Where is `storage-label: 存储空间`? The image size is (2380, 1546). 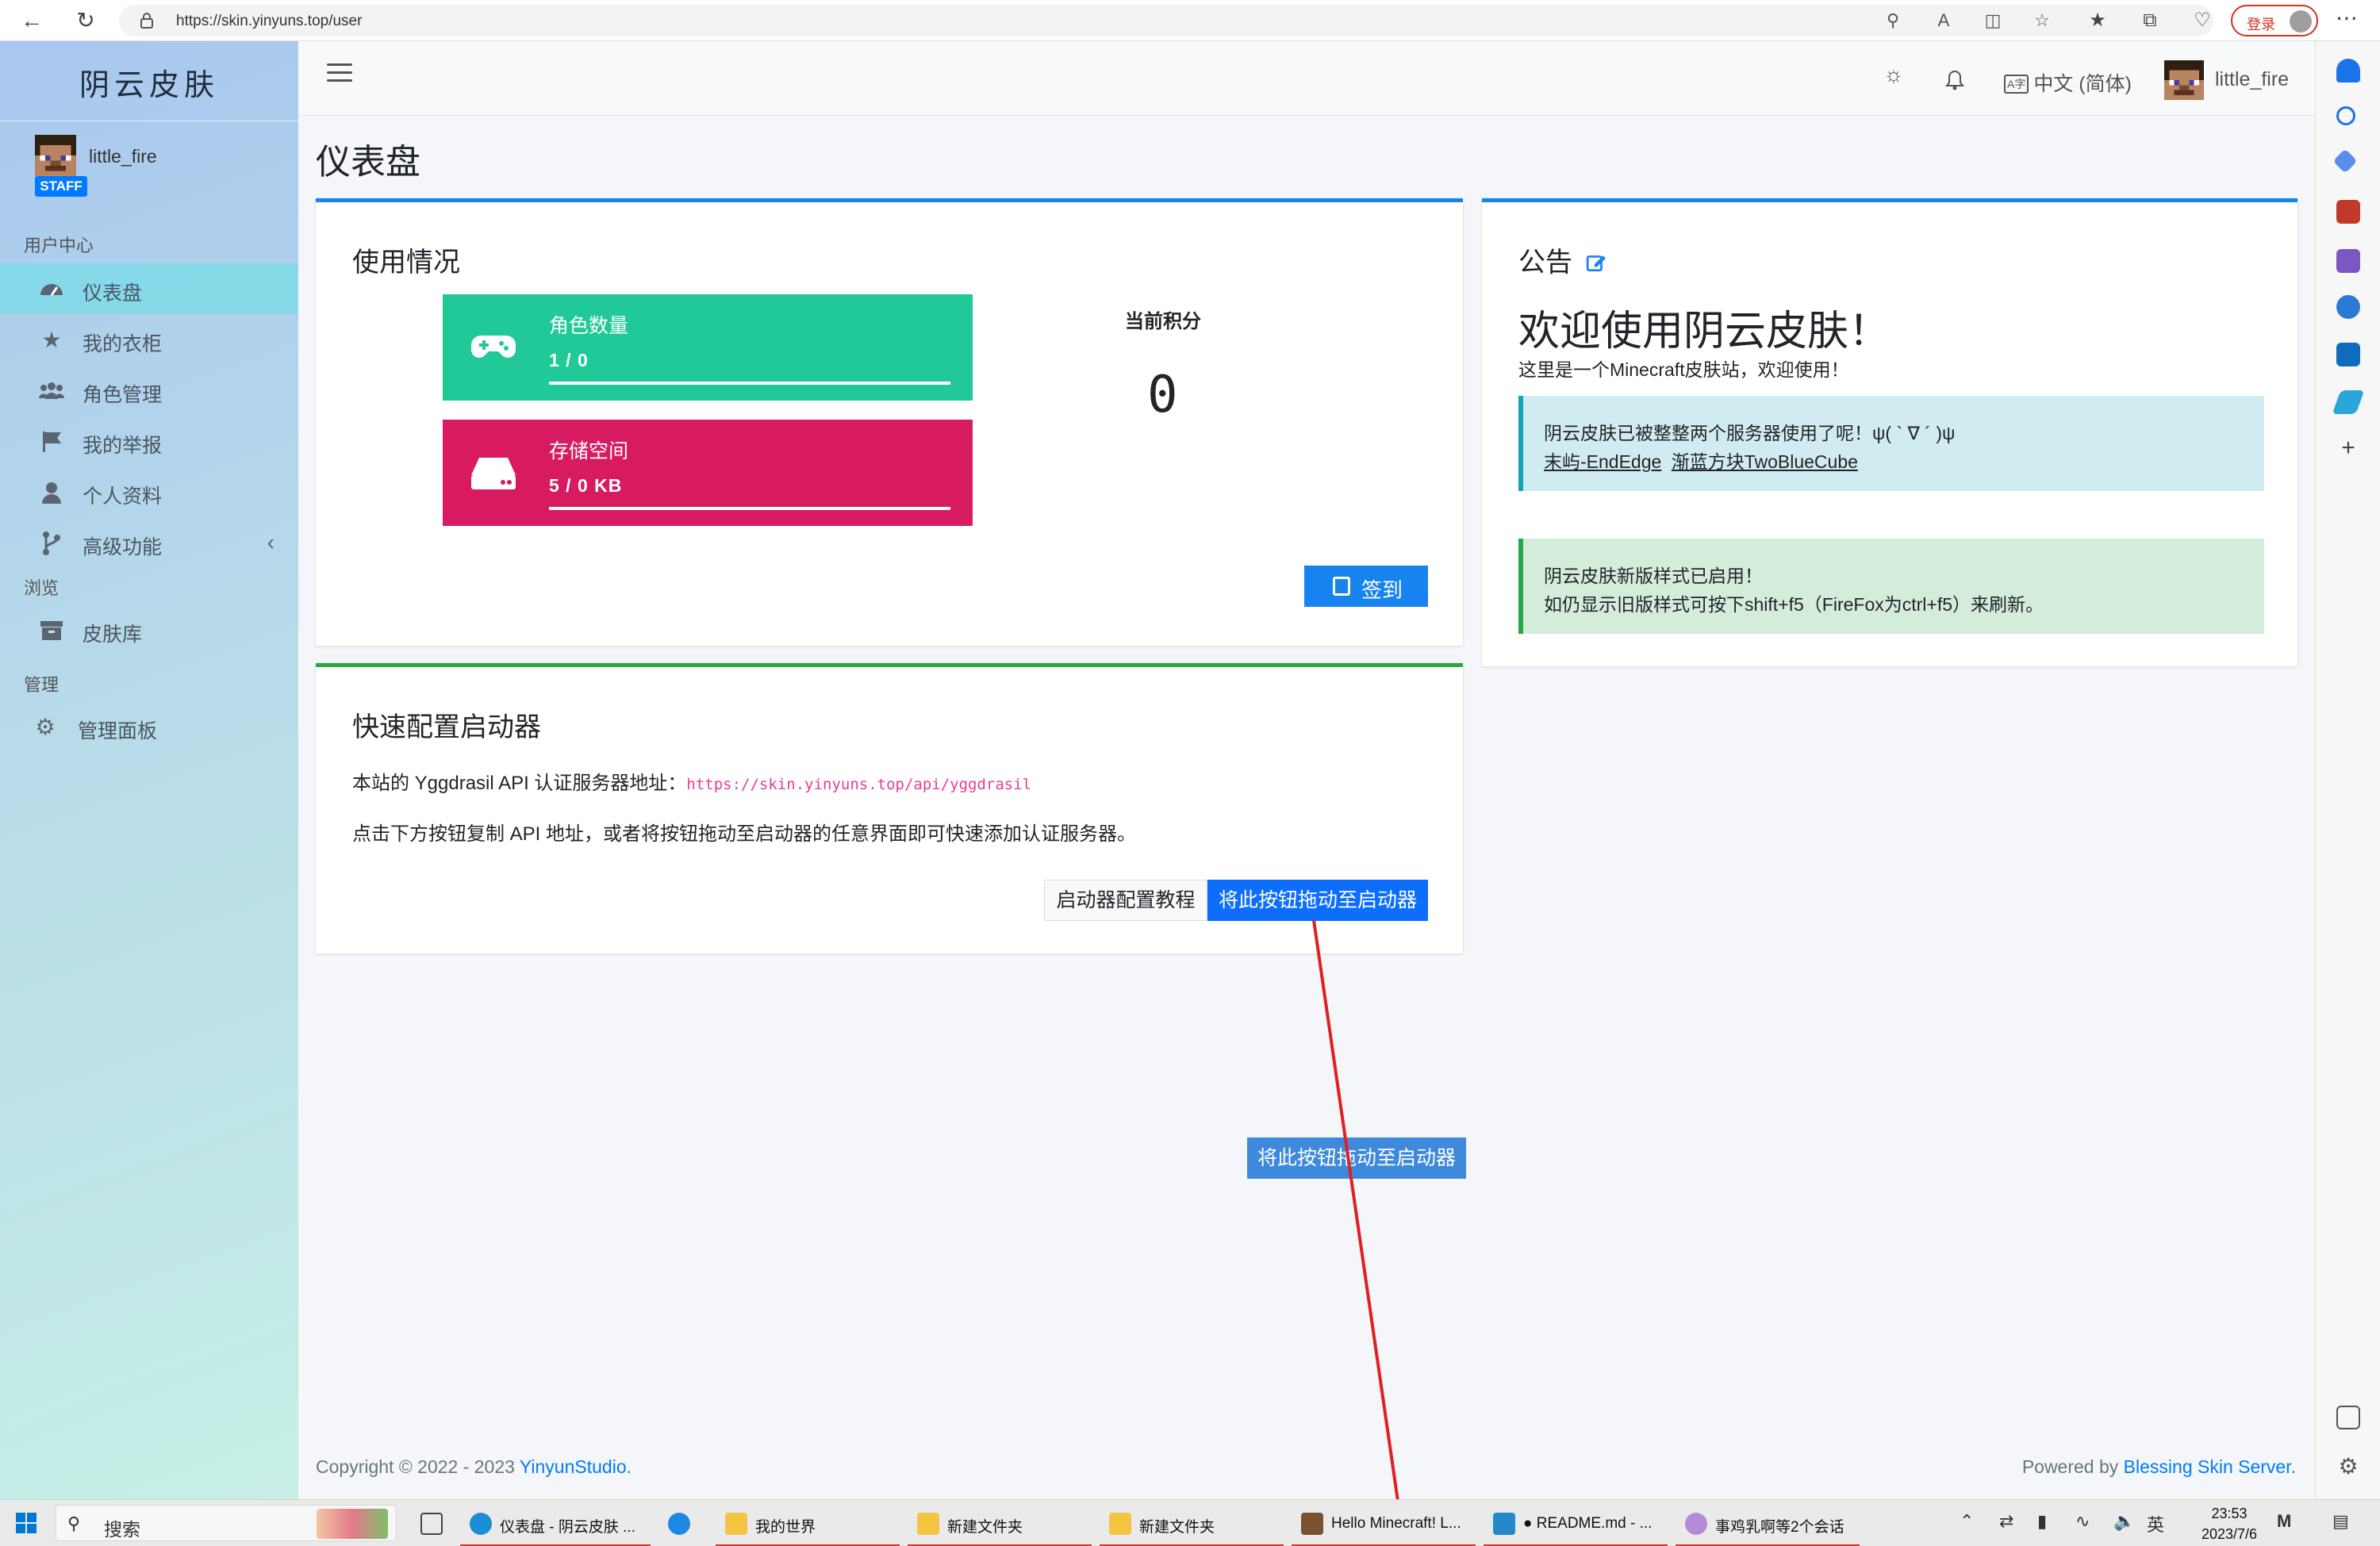 storage-label: 存储空间 is located at coordinates (589, 451).